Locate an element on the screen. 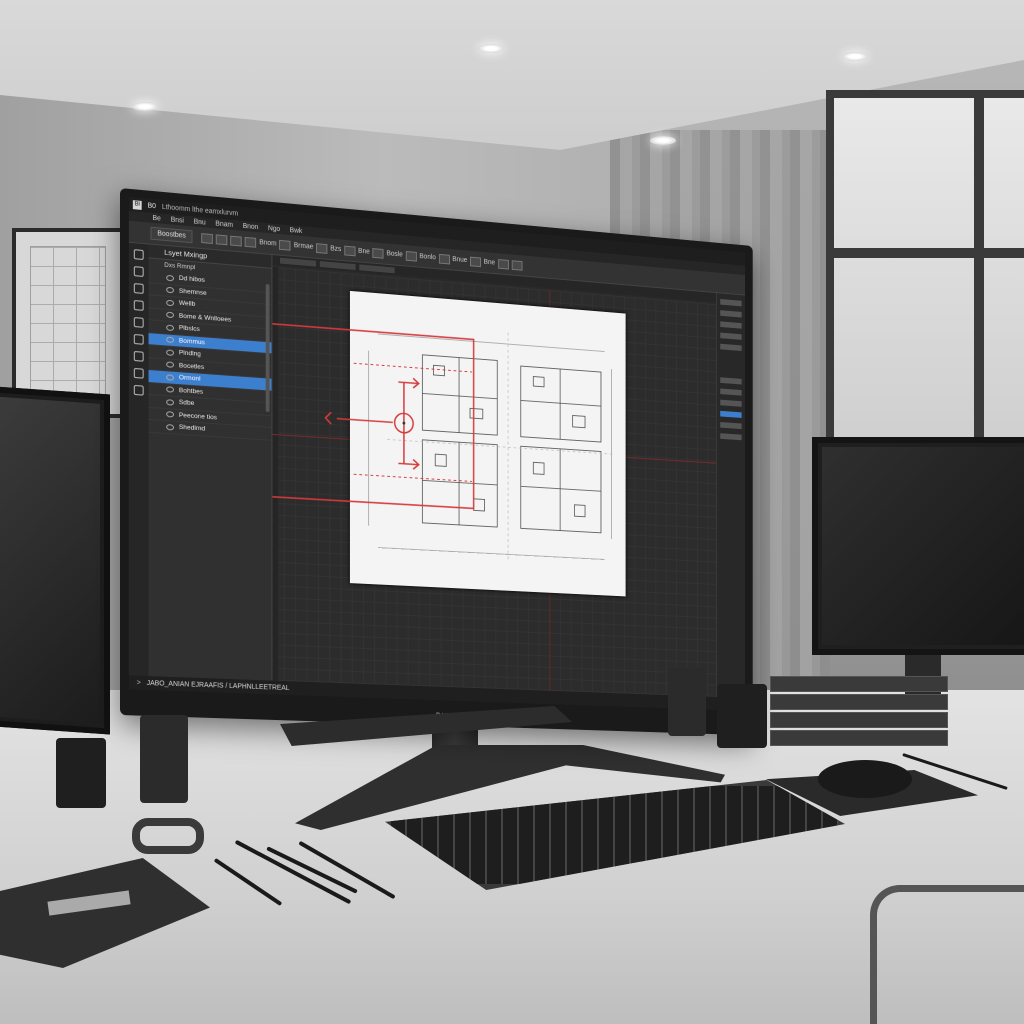 The image size is (1024, 1024). markup-overlay is located at coordinates (463, 433).